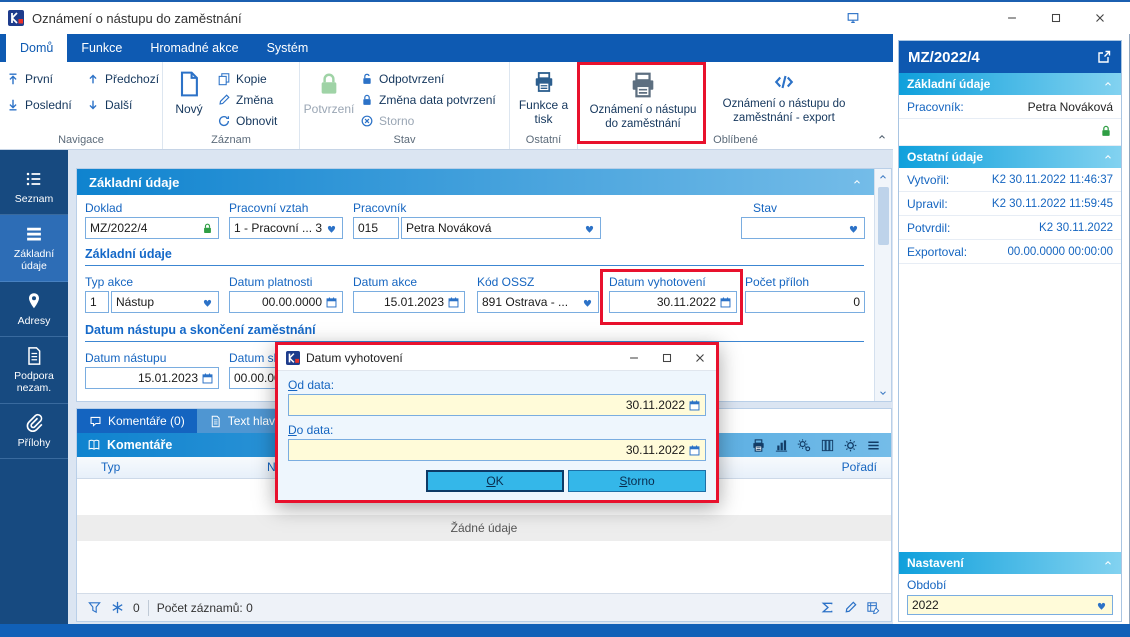 The width and height of the screenshot is (1130, 637). Describe the element at coordinates (409, 302) in the screenshot. I see `datum-akce-input: 15.01.2023` at that location.